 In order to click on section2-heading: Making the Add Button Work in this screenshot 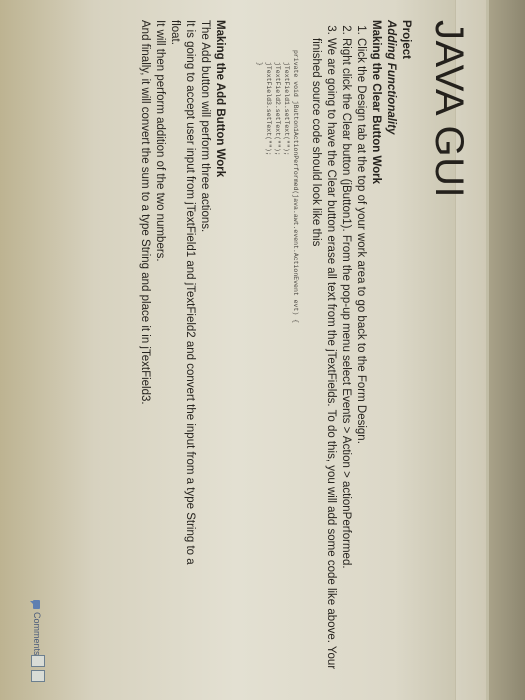, I will do `click(220, 99)`.